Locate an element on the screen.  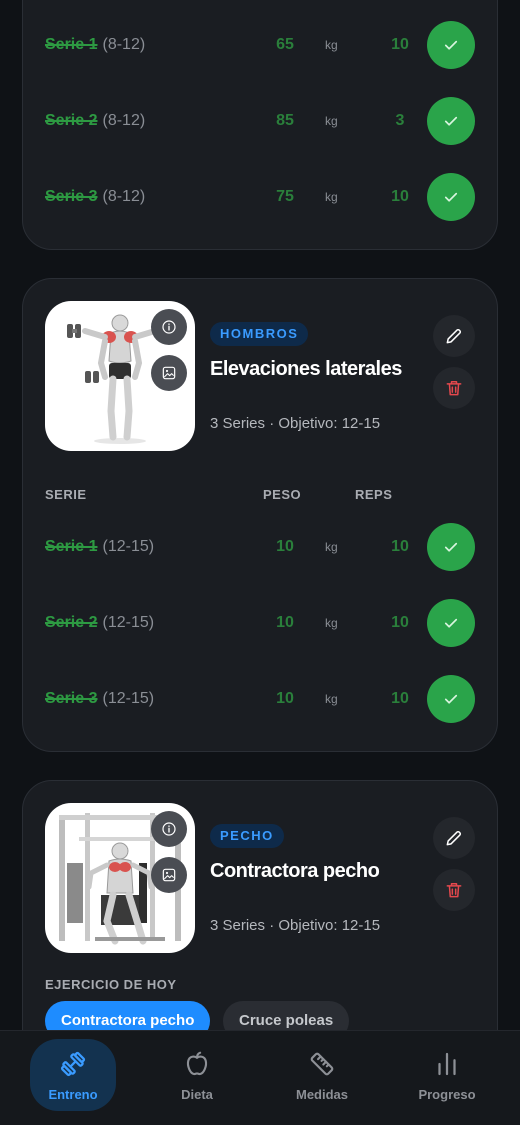
set-label: Serie 1 (12-15) is located at coordinates (100, 546).